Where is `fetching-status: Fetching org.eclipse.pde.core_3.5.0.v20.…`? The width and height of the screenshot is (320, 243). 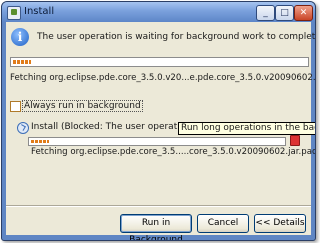
fetching-status: Fetching org.eclipse.pde.core_3.5.0.v20.… is located at coordinates (163, 78).